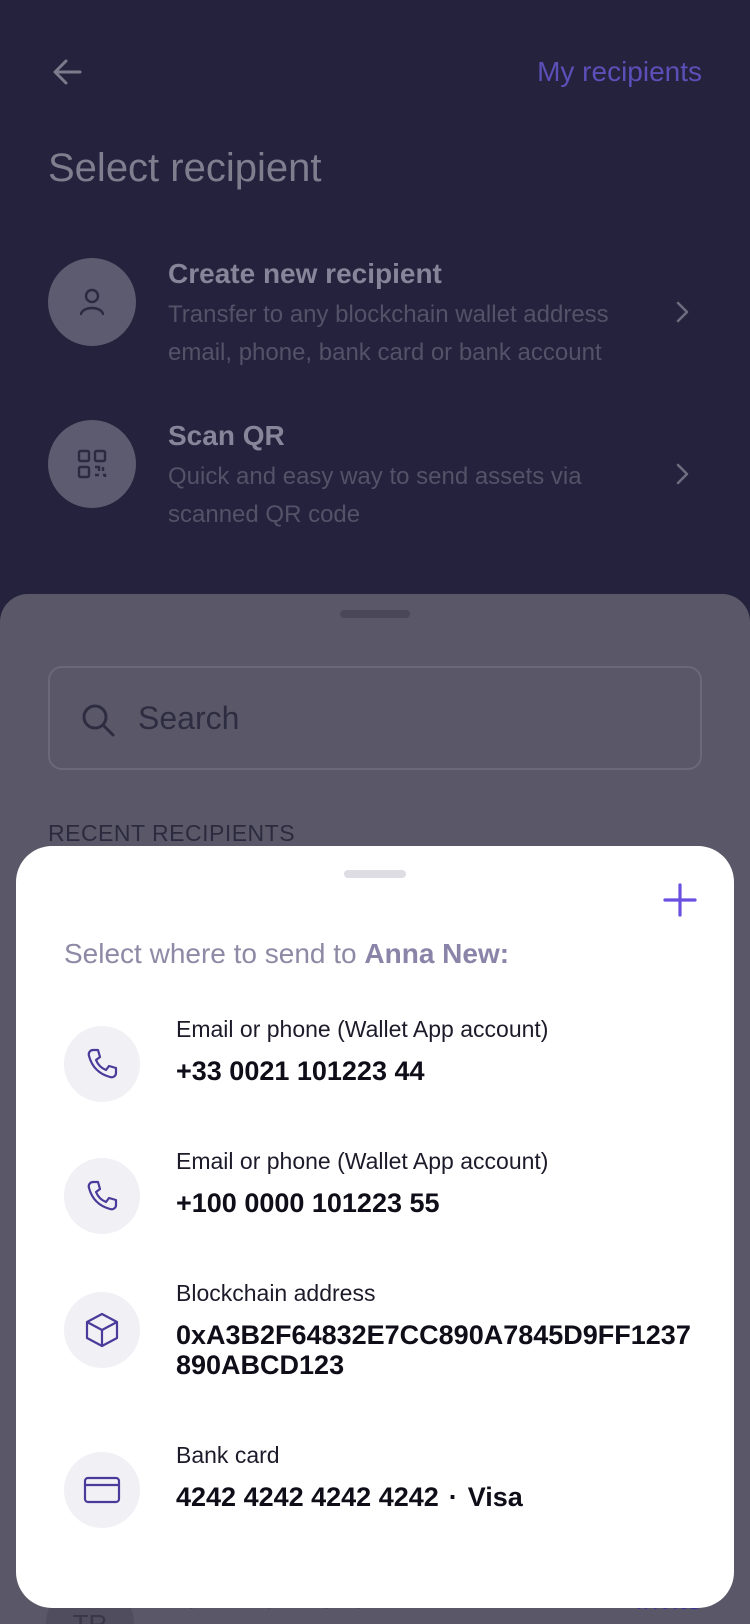  What do you see at coordinates (276, 1293) in the screenshot?
I see `destination-label: Blockchain address` at bounding box center [276, 1293].